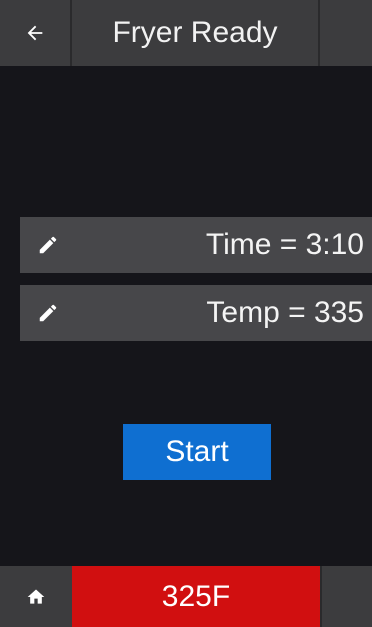 The width and height of the screenshot is (372, 627). Describe the element at coordinates (346, 33) in the screenshot. I see `header-spacer` at that location.